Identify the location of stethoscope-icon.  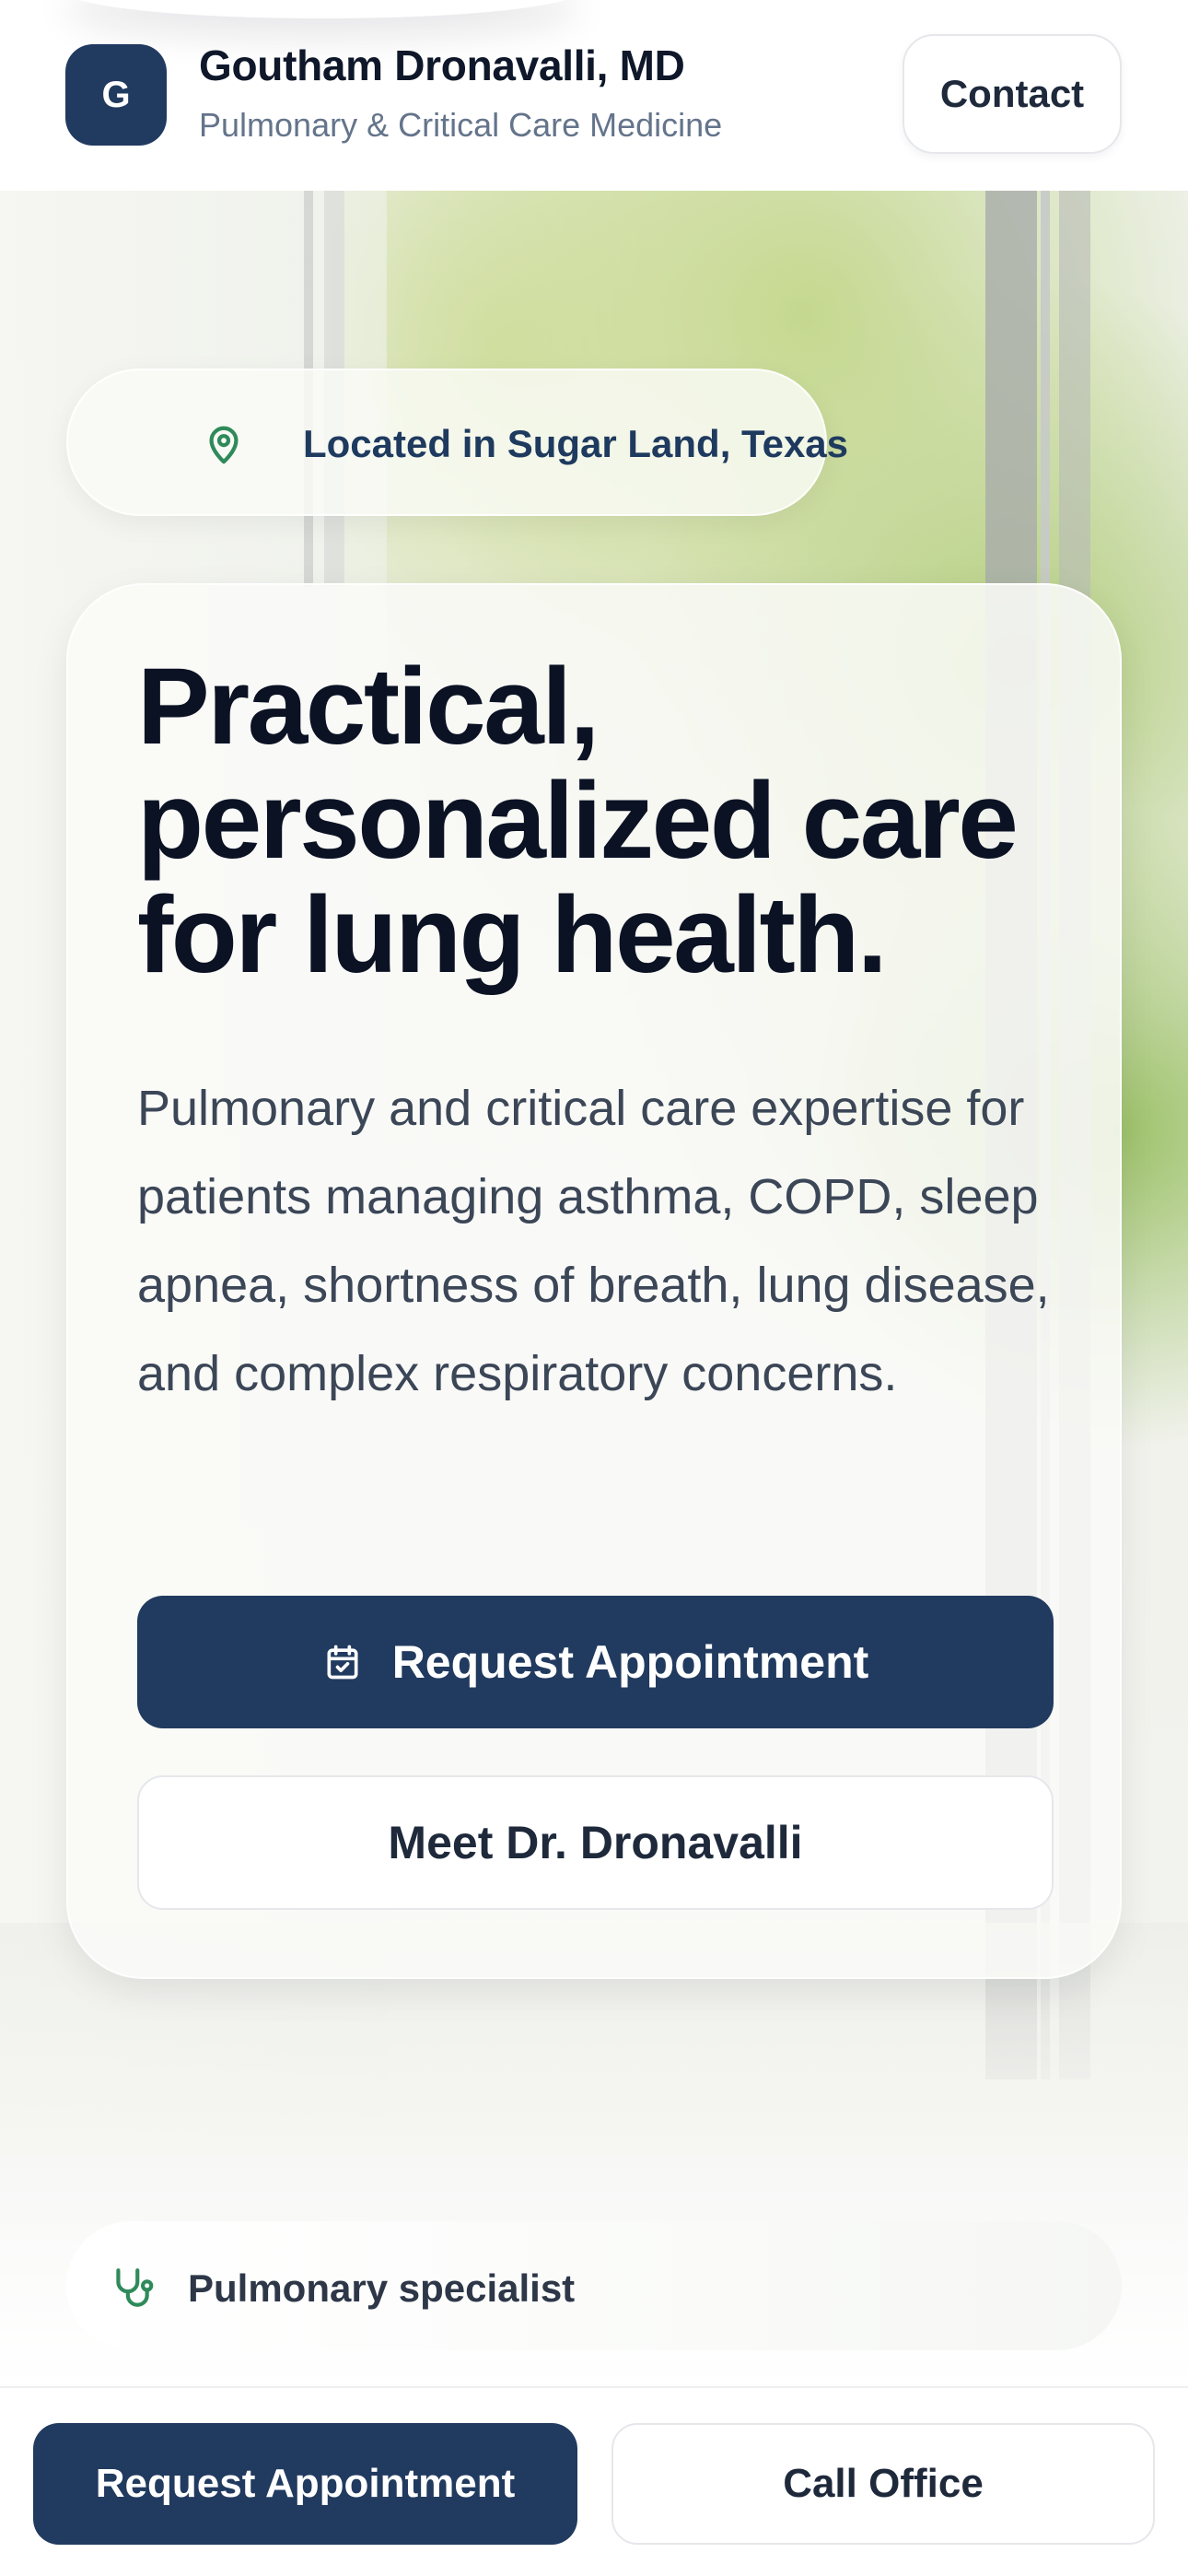
(135, 2287).